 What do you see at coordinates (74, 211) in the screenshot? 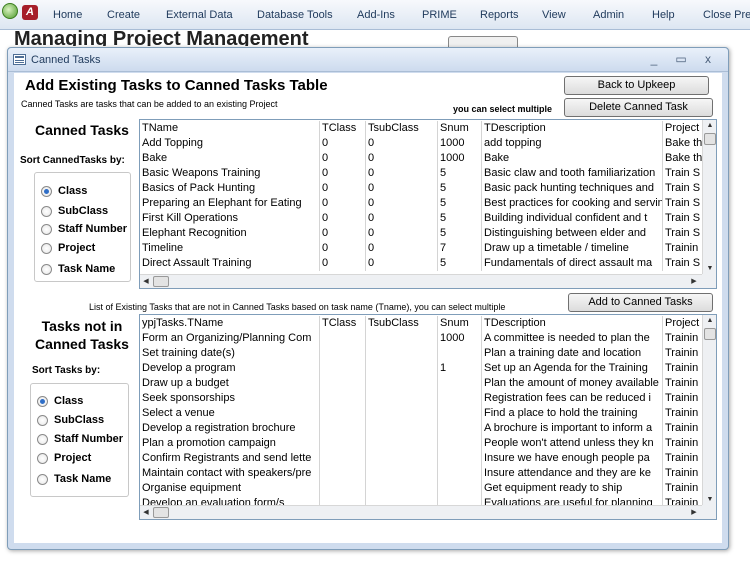
I see `sort-canned-subclass-option: SubClass` at bounding box center [74, 211].